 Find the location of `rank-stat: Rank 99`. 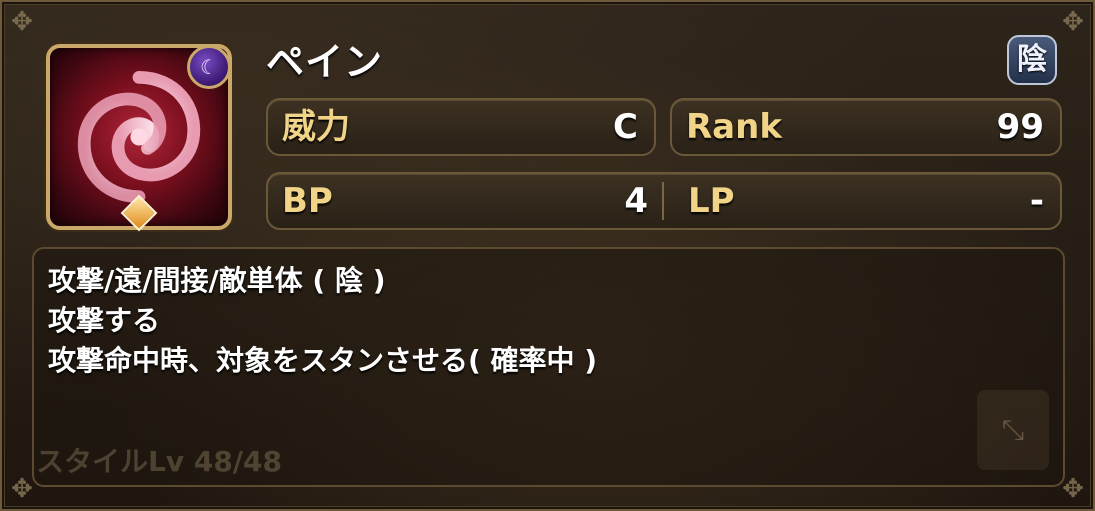

rank-stat: Rank 99 is located at coordinates (866, 127).